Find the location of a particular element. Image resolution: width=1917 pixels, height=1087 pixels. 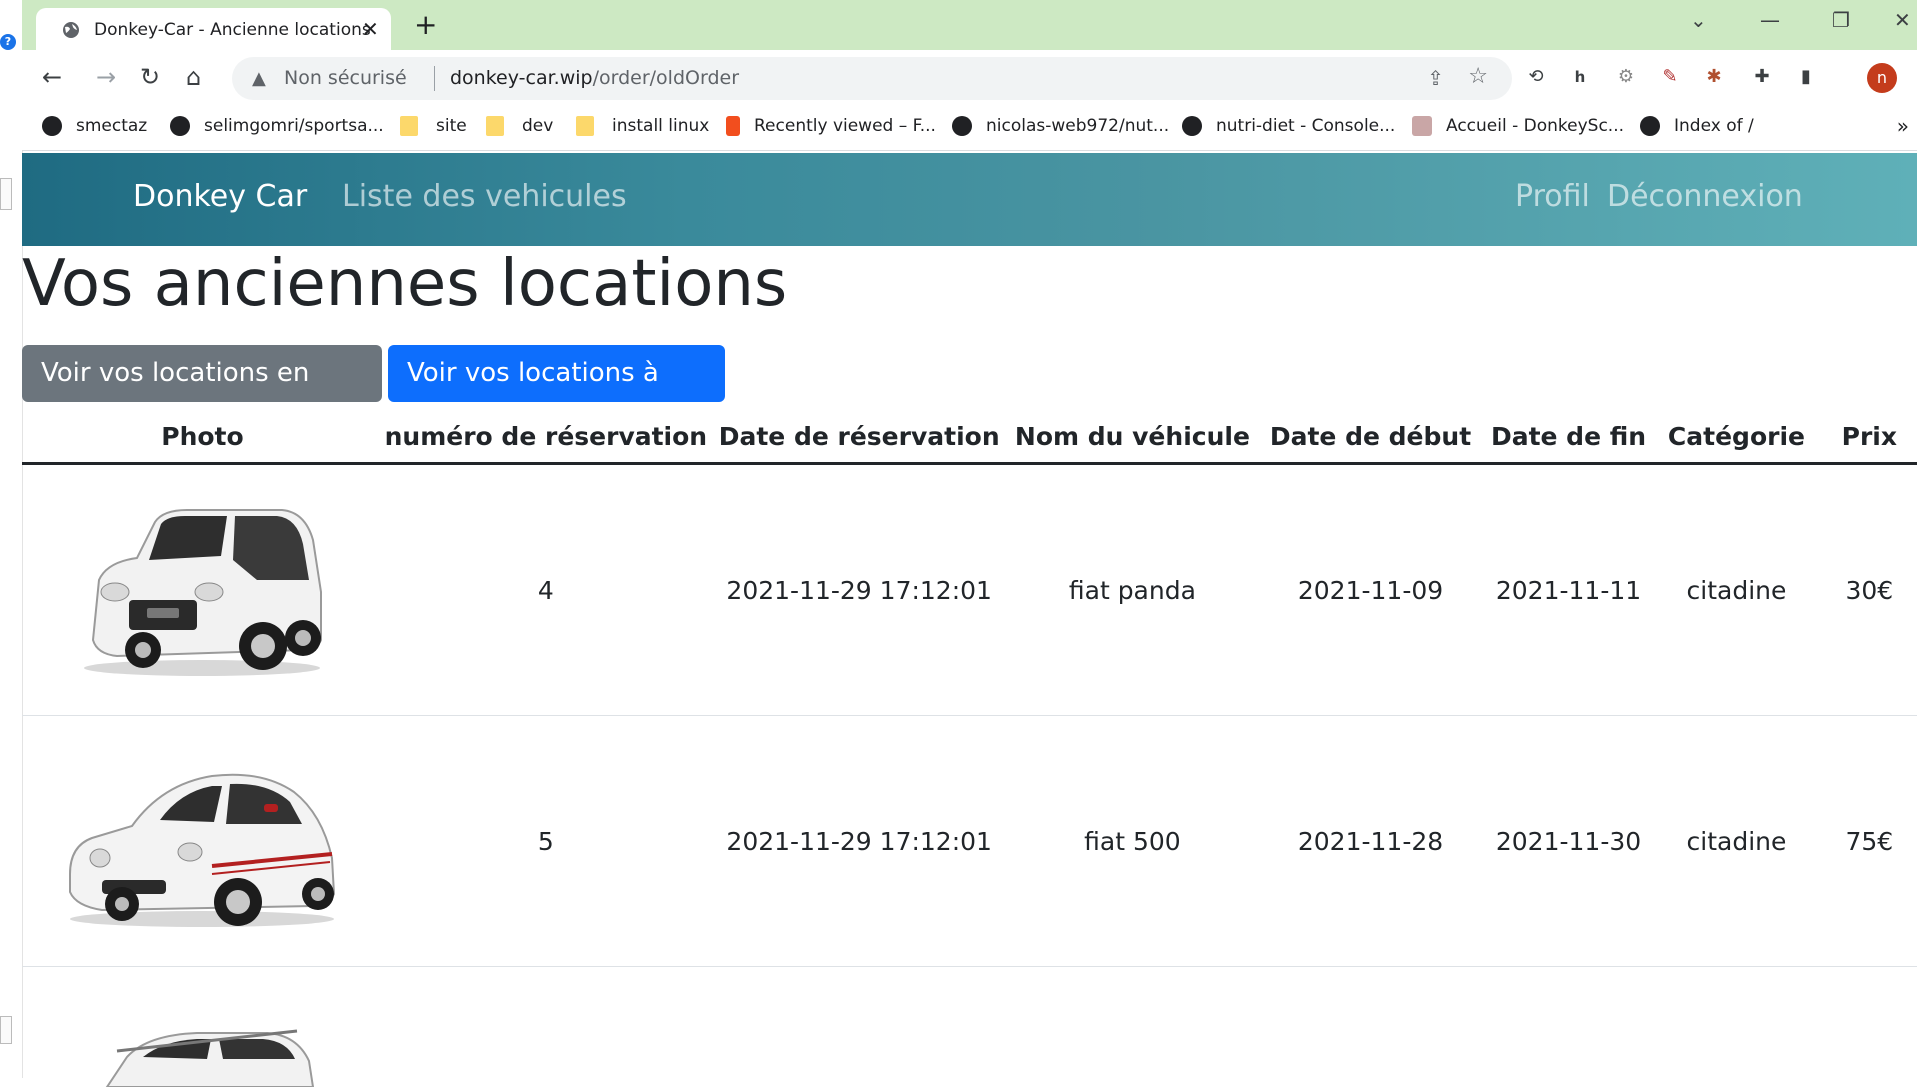

help-icon: ? is located at coordinates (8, 42).